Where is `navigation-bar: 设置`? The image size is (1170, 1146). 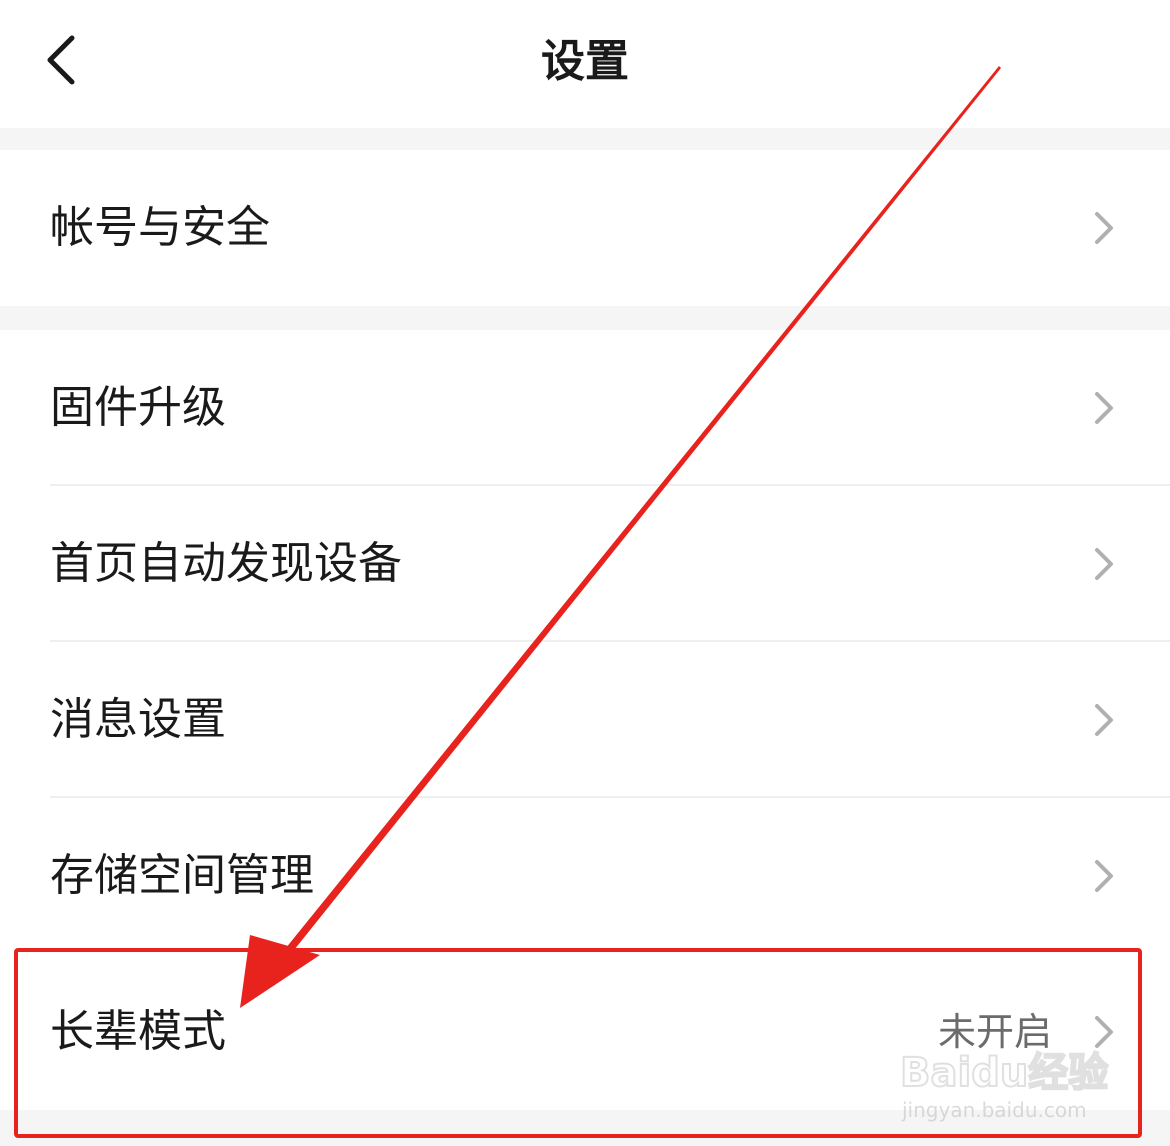
navigation-bar: 设置 is located at coordinates (585, 64).